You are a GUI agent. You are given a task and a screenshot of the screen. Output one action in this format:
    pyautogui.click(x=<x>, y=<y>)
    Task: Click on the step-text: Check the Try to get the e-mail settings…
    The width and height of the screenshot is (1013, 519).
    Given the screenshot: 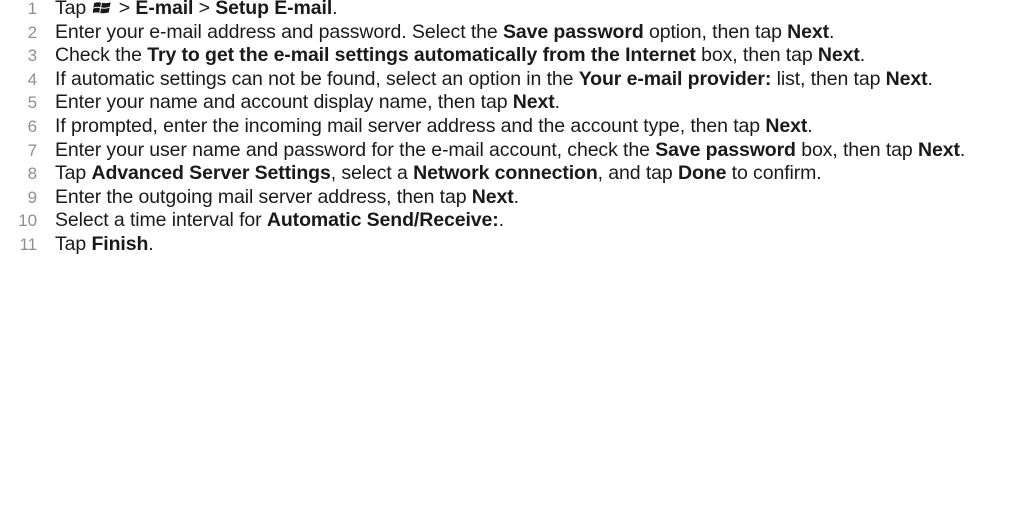 What is the action you would take?
    pyautogui.click(x=534, y=56)
    